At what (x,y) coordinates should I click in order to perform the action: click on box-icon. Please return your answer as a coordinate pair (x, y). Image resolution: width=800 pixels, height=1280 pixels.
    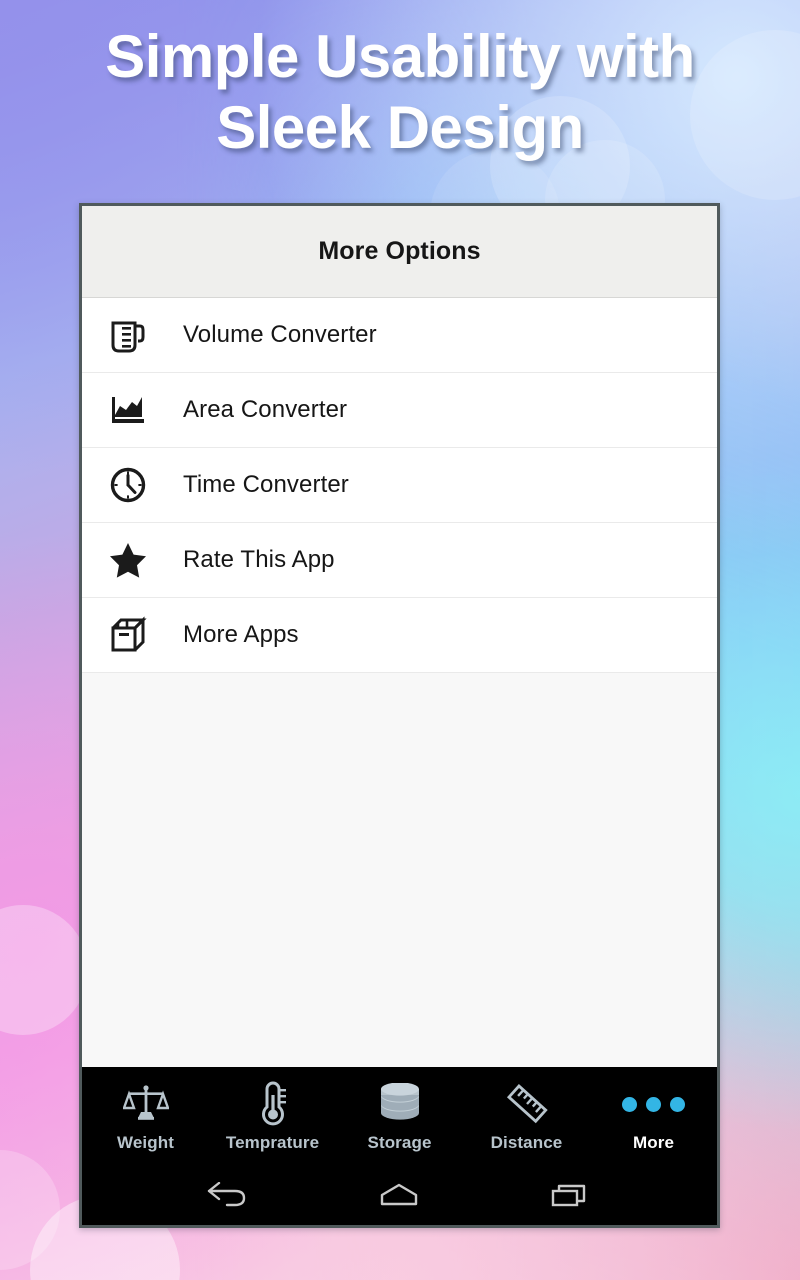
    Looking at the image, I should click on (128, 635).